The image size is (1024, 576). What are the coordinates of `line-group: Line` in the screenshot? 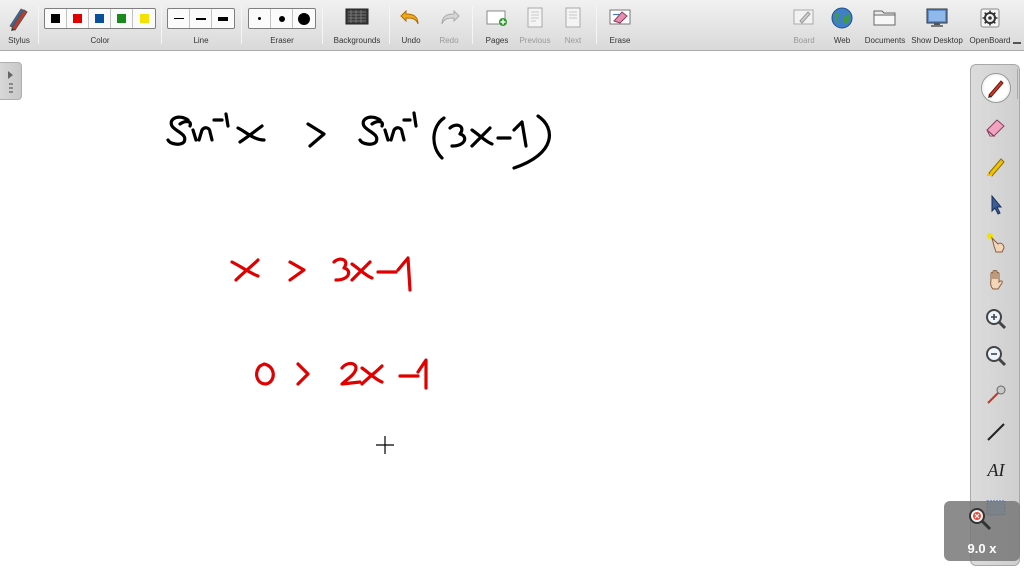 It's located at (201, 26).